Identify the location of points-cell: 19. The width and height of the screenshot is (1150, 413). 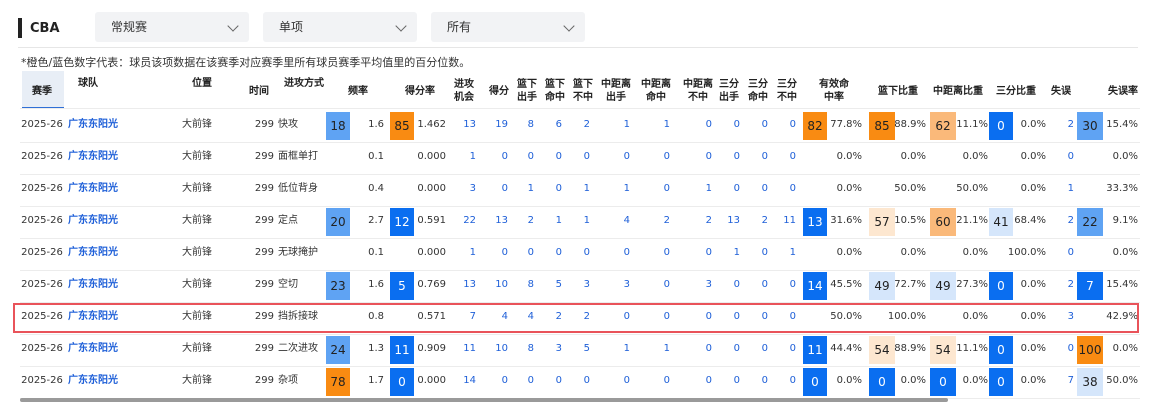
(496, 125).